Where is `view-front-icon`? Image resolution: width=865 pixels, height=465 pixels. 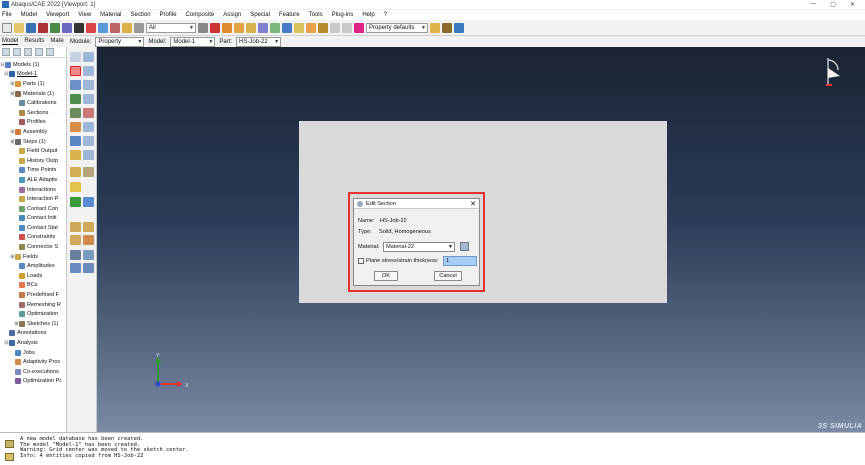 view-front-icon is located at coordinates (227, 27).